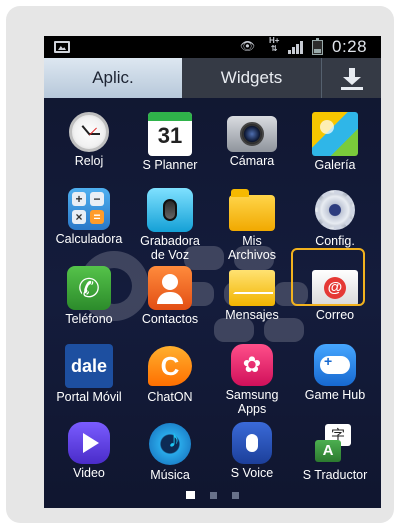  Describe the element at coordinates (170, 248) in the screenshot. I see `app-label: Grabadora de Voz` at that location.